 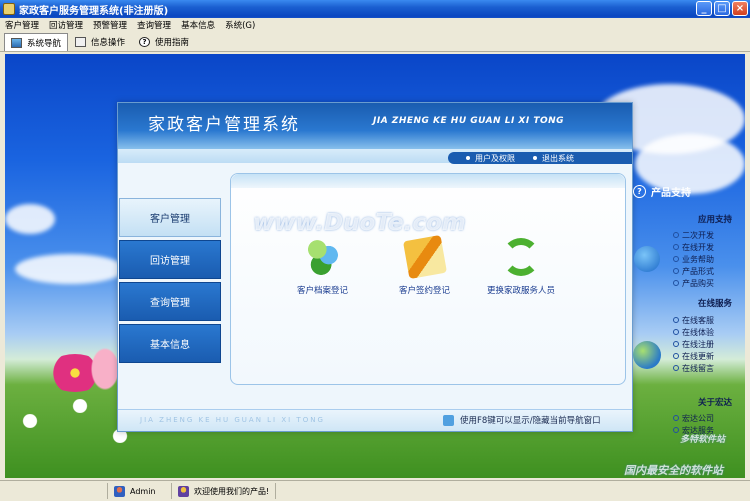 I want to click on status-user-name: Admin, so click(x=143, y=491).